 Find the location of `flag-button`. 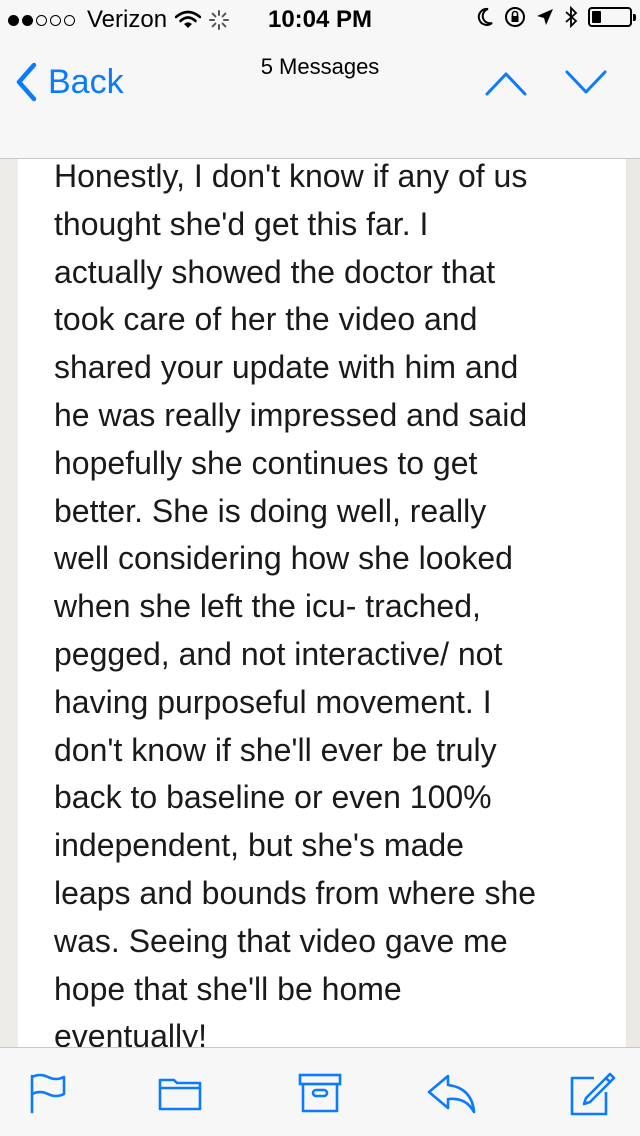

flag-button is located at coordinates (48, 1093).